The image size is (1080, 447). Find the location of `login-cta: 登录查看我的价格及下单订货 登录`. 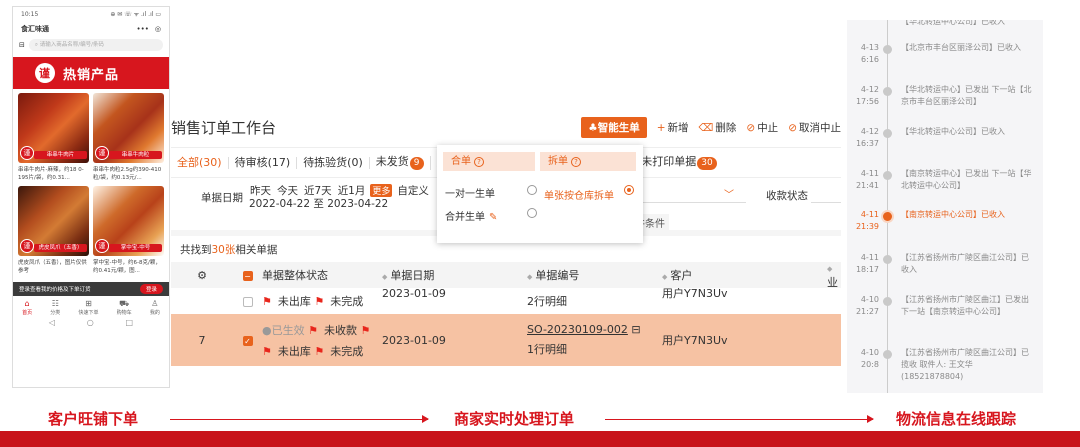

login-cta: 登录查看我的价格及下单订货 登录 is located at coordinates (91, 289).